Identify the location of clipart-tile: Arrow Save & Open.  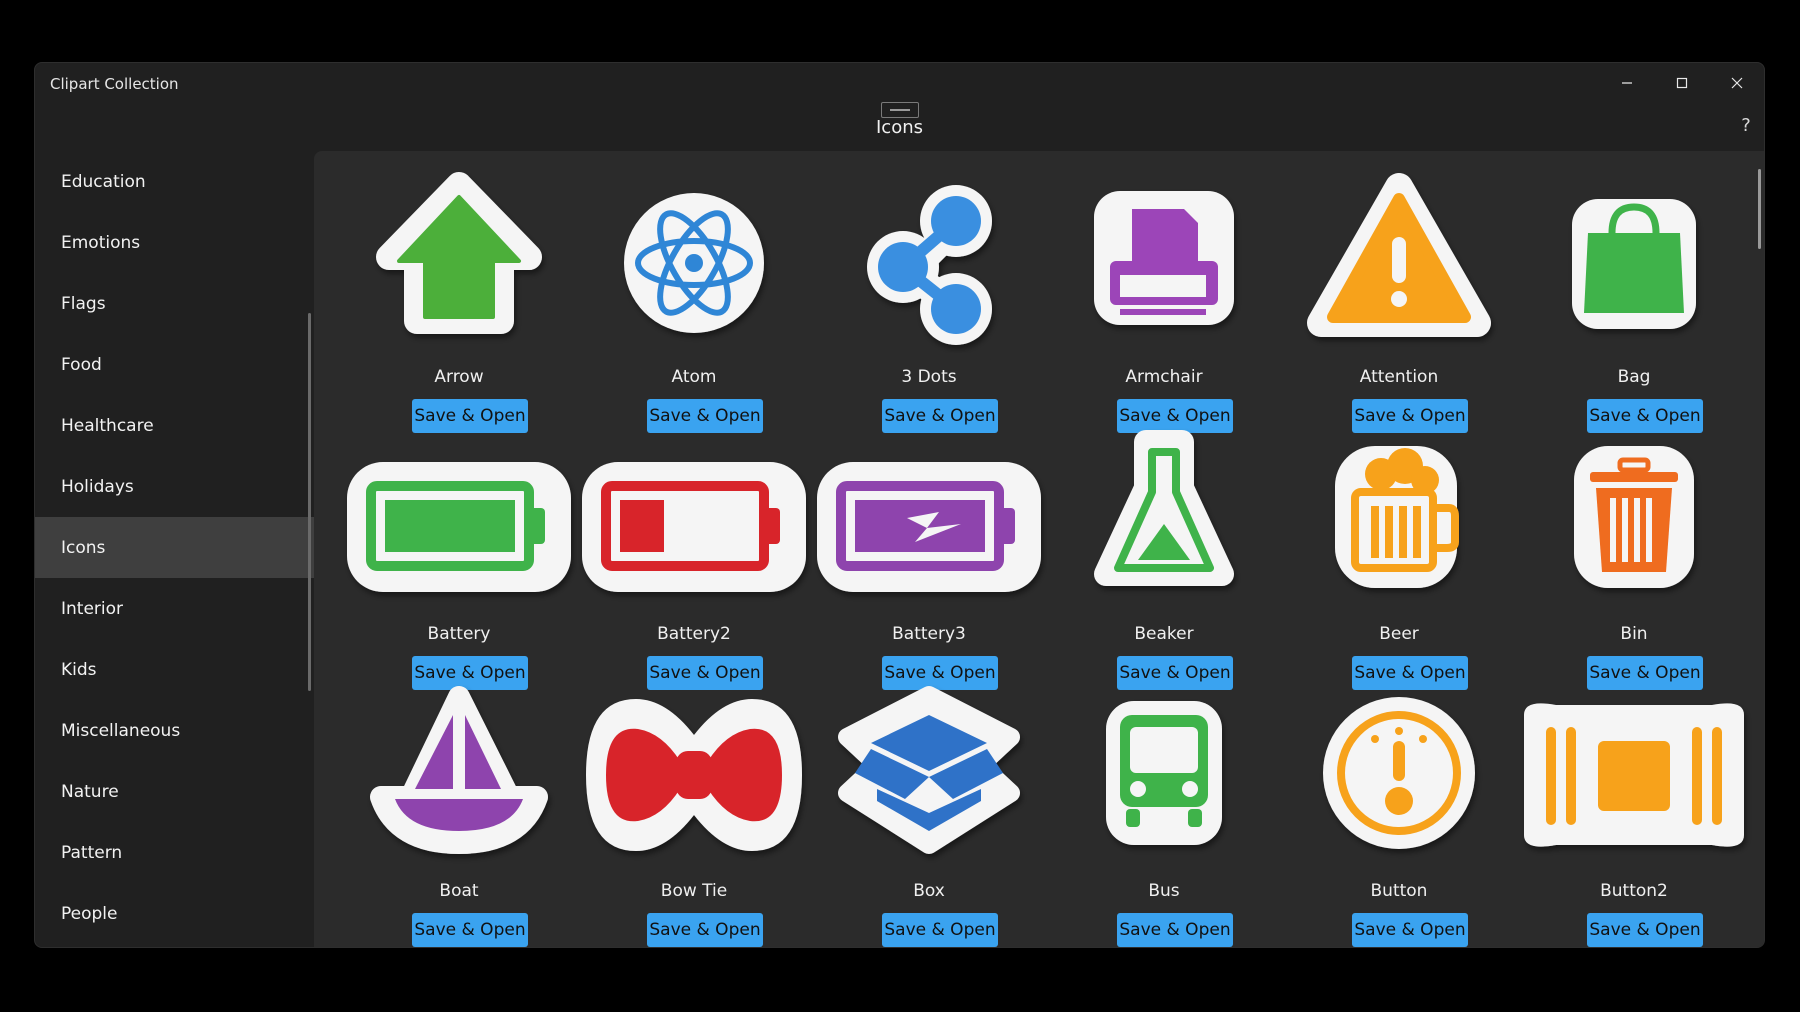
(459, 302).